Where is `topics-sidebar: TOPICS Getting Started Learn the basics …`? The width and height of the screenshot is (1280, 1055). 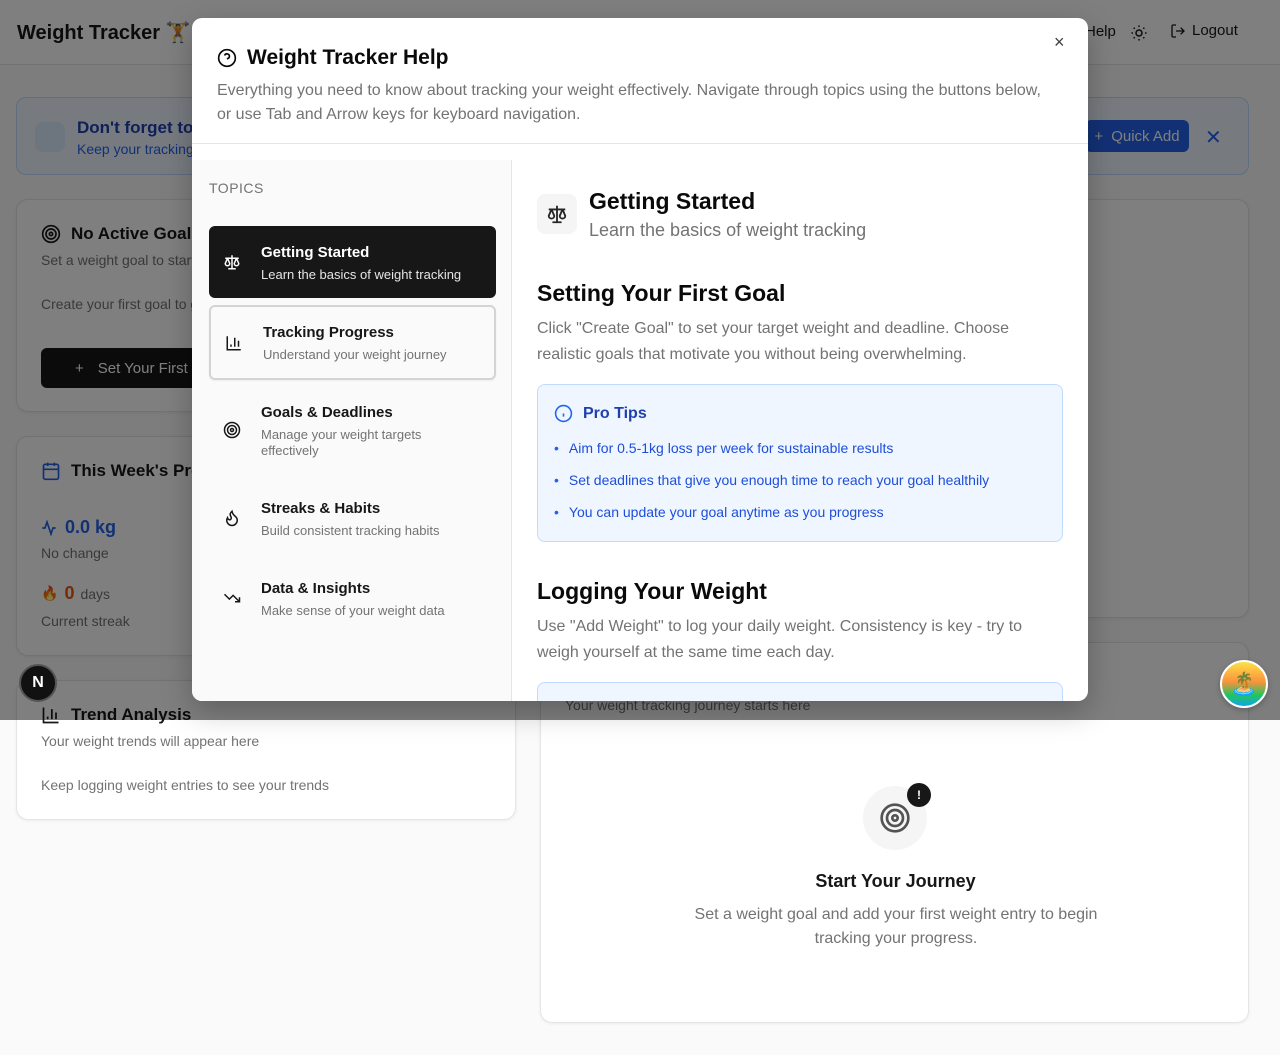
topics-sidebar: TOPICS Getting Started Learn the basics … is located at coordinates (352, 430).